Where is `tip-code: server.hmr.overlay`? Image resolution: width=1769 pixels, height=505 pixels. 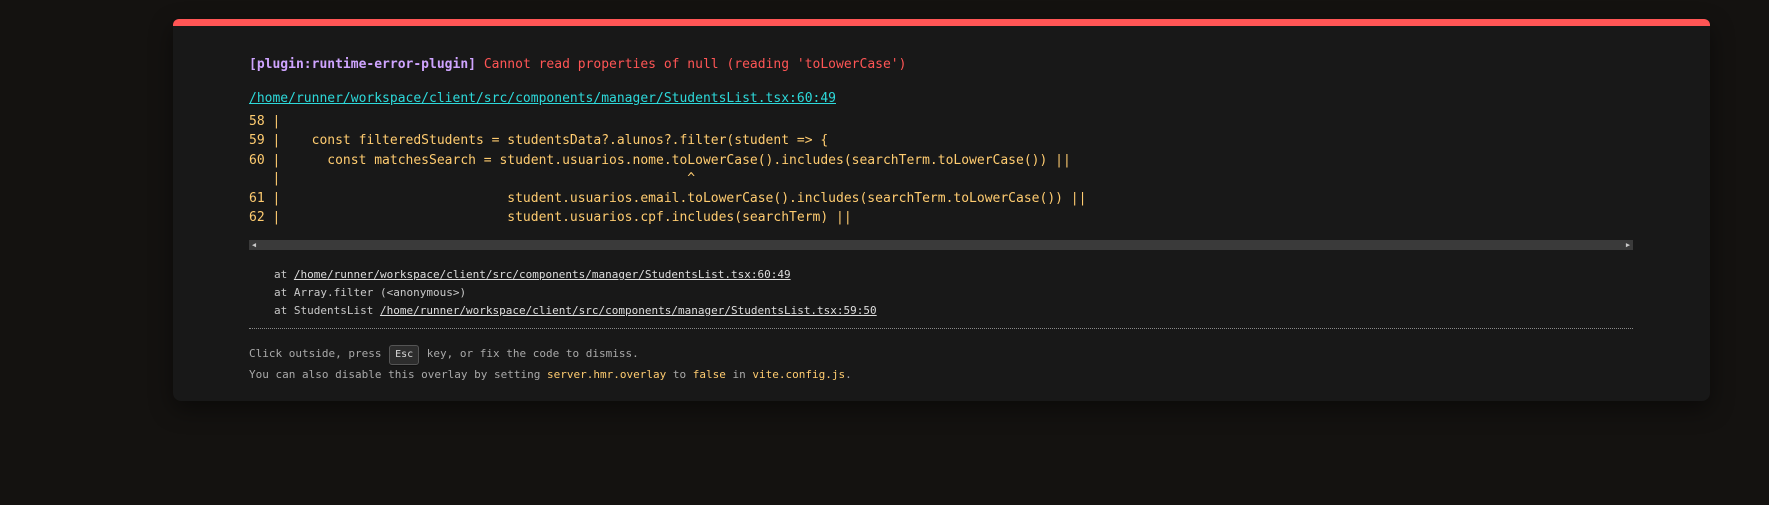
tip-code: server.hmr.overlay is located at coordinates (607, 374).